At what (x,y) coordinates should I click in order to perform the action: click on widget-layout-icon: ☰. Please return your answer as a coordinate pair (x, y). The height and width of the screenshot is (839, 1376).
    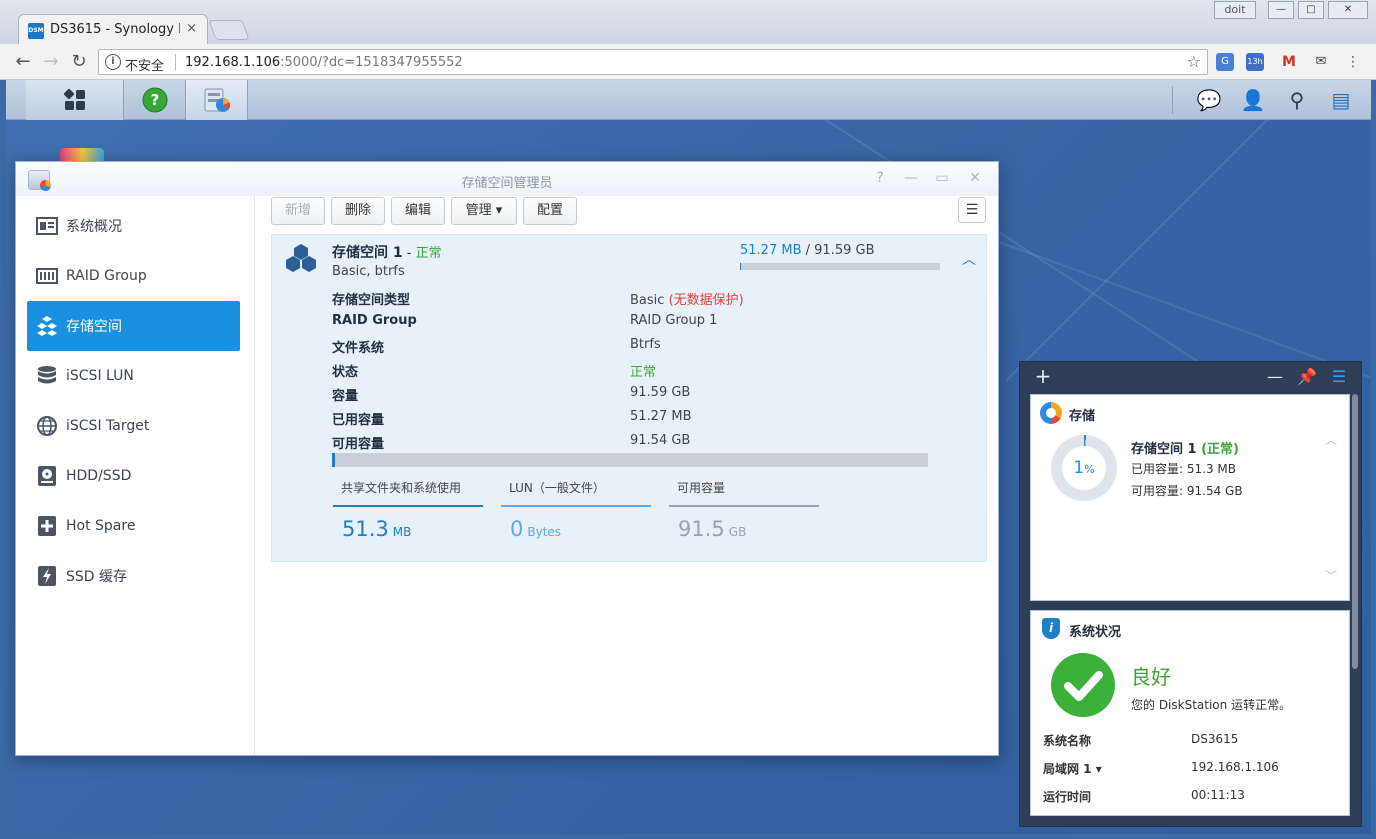
    Looking at the image, I should click on (1339, 376).